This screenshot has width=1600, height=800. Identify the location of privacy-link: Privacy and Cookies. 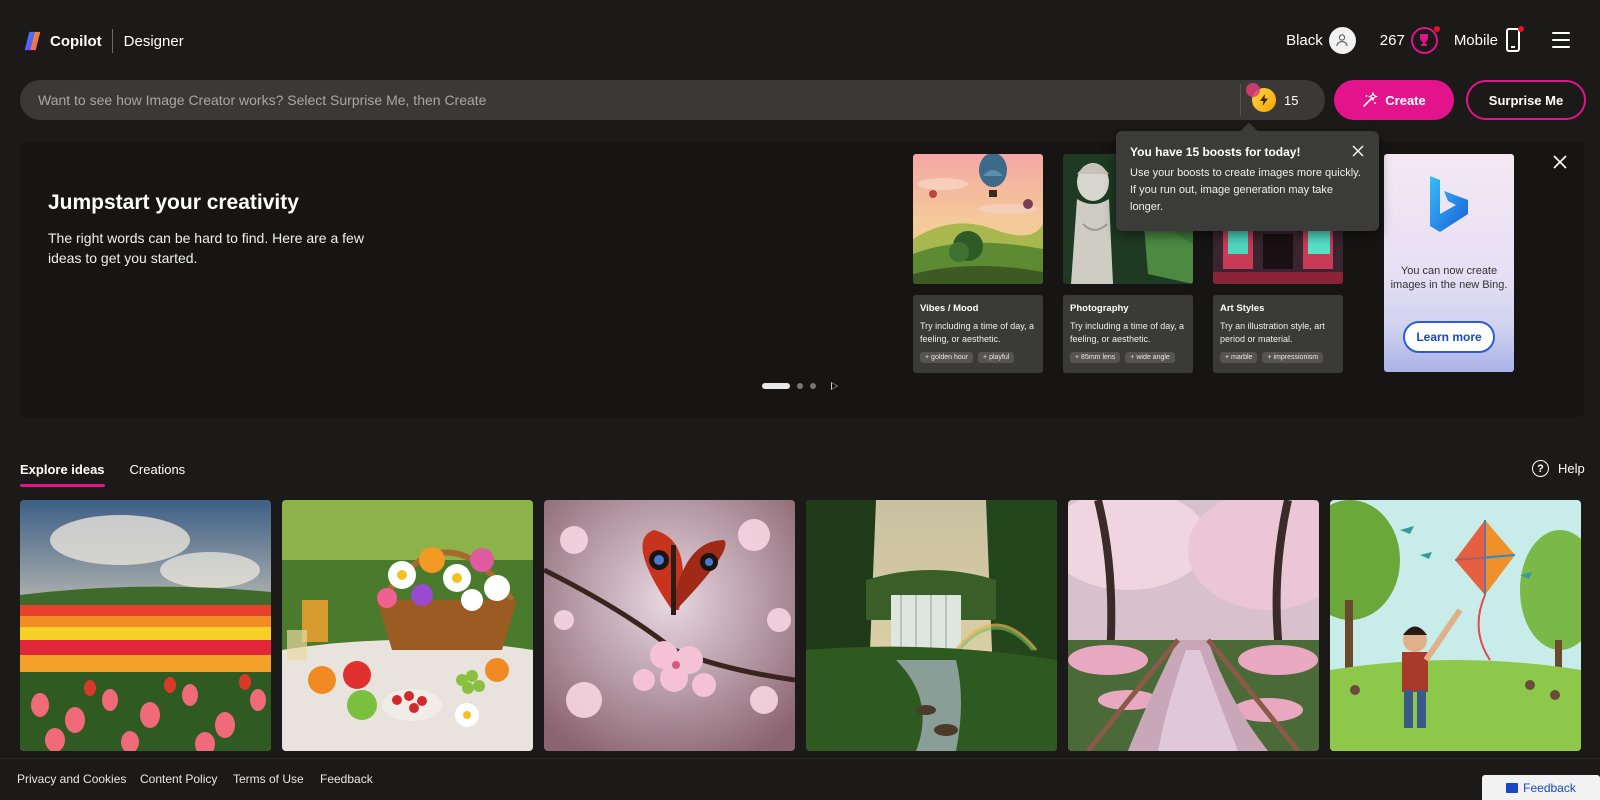
(71, 779).